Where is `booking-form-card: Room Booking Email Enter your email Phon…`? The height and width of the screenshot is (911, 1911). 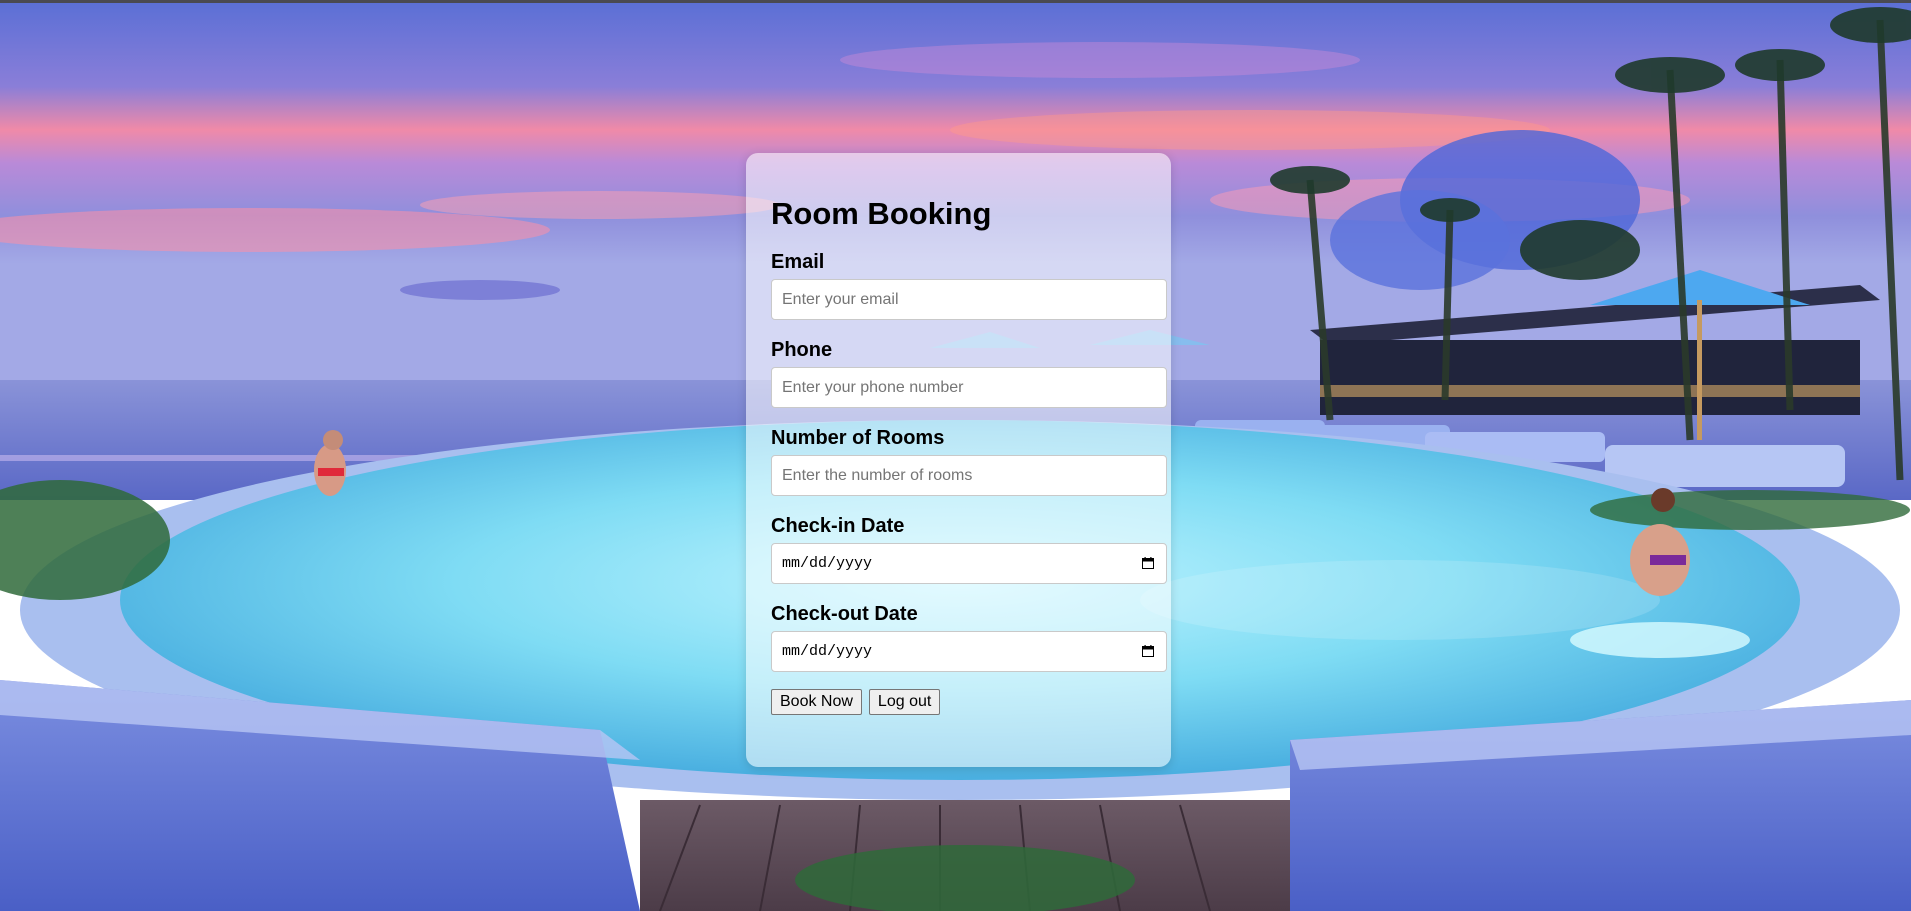 booking-form-card: Room Booking Email Enter your email Phon… is located at coordinates (958, 460).